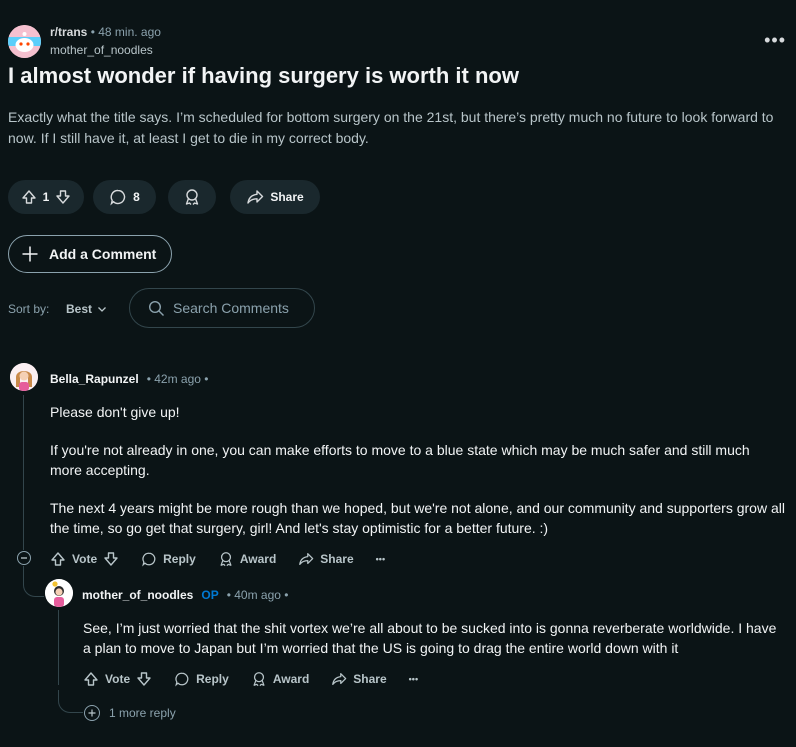  What do you see at coordinates (103, 254) in the screenshot?
I see `add-comment-label: Add a Comment` at bounding box center [103, 254].